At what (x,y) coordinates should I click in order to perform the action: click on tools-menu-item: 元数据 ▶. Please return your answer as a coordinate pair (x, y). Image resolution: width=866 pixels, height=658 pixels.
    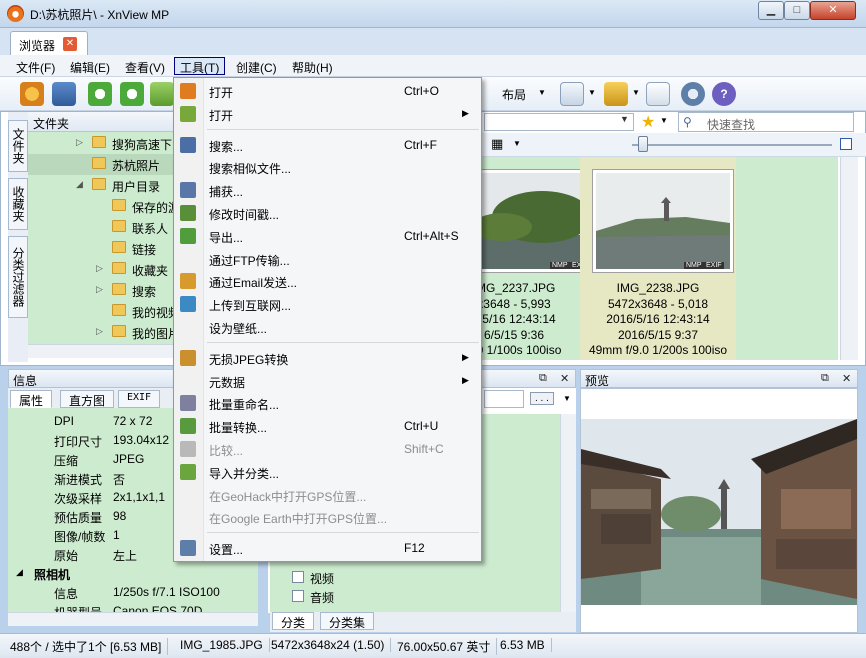
    Looking at the image, I should click on (327, 381).